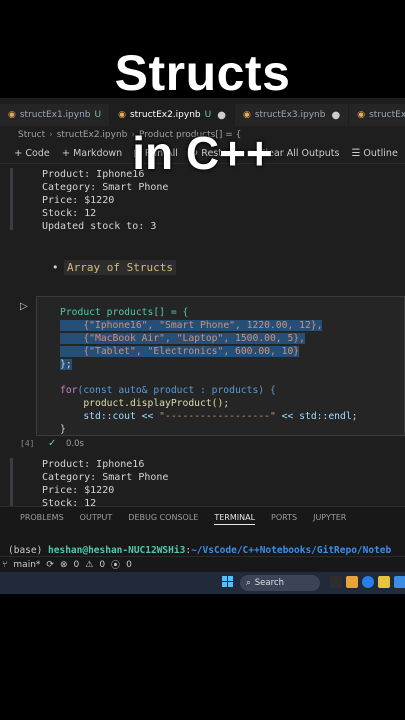 This screenshot has width=405, height=720. Describe the element at coordinates (202, 583) in the screenshot. I see `windows-taskbar` at that location.